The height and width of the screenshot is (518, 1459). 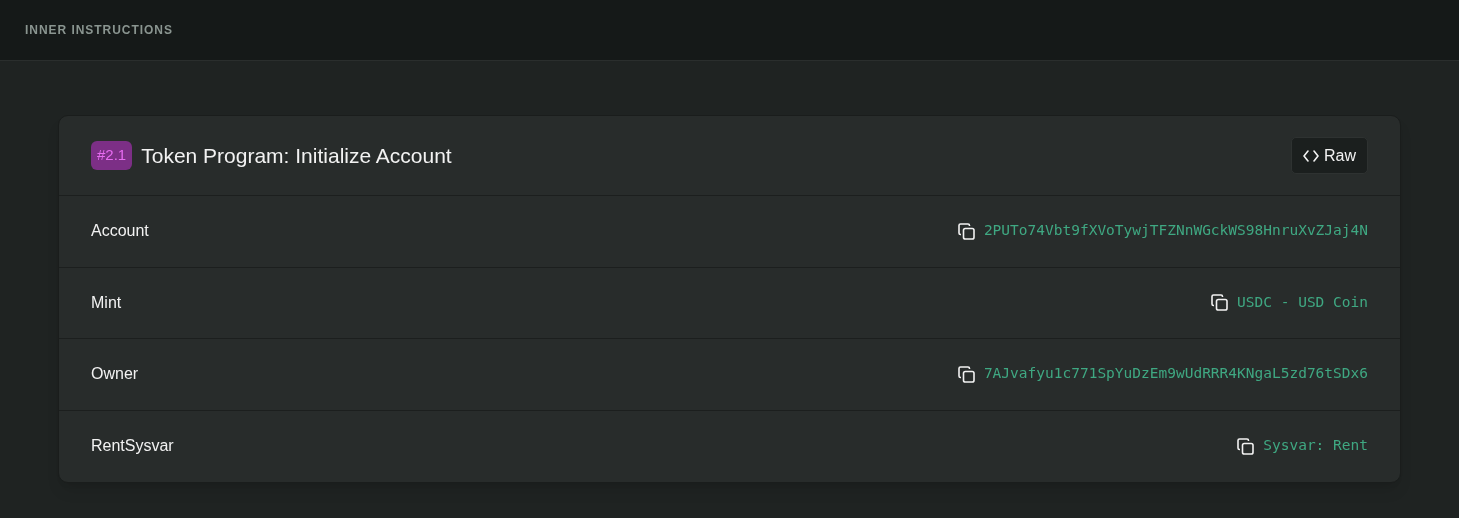 I want to click on field-label: RentSysvar, so click(x=133, y=446).